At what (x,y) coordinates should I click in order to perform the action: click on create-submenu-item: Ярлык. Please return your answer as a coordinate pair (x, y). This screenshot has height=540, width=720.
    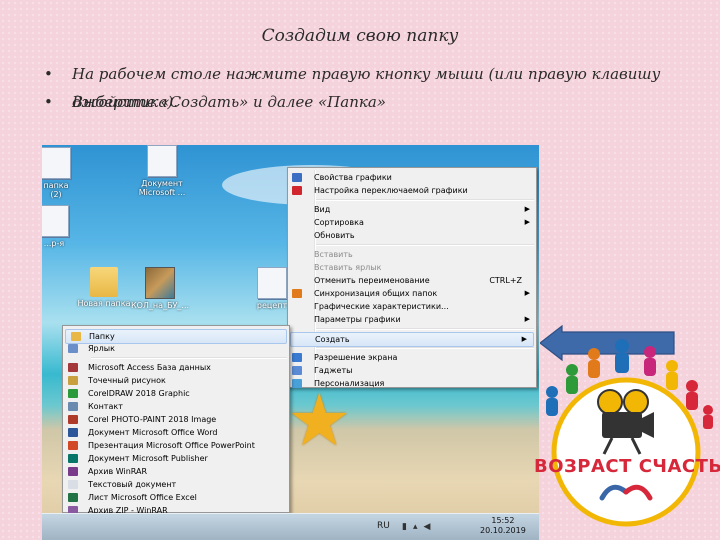
    Looking at the image, I should click on (176, 348).